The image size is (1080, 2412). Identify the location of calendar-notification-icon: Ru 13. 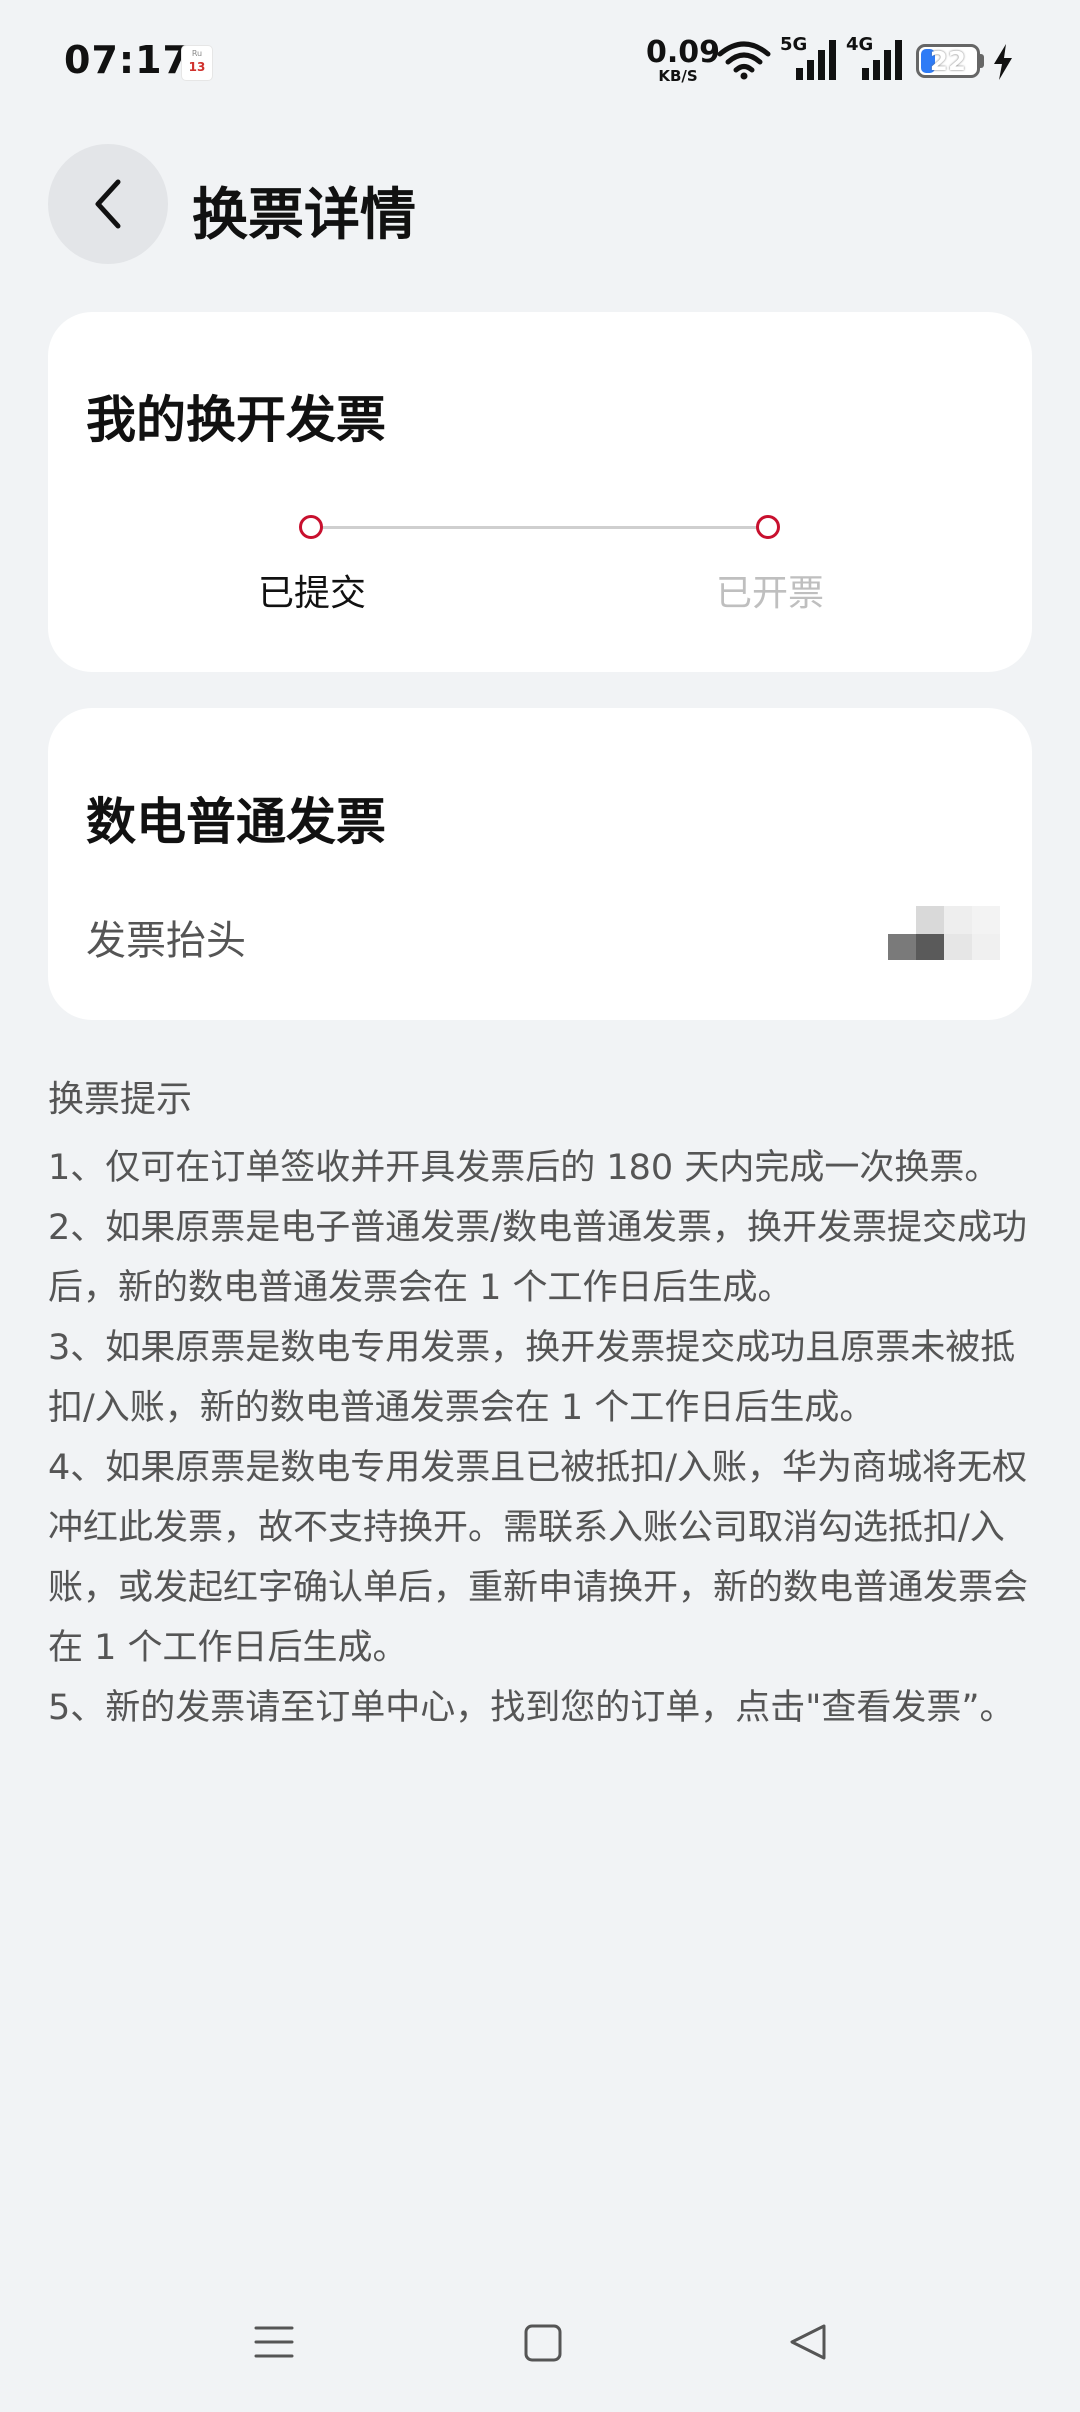
(197, 63).